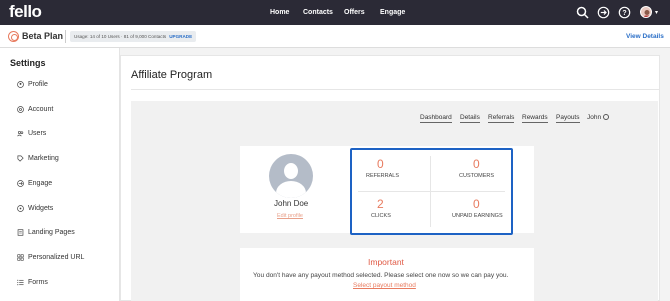 The width and height of the screenshot is (670, 301). I want to click on sidebar-item-label: Personalized URL, so click(56, 257).